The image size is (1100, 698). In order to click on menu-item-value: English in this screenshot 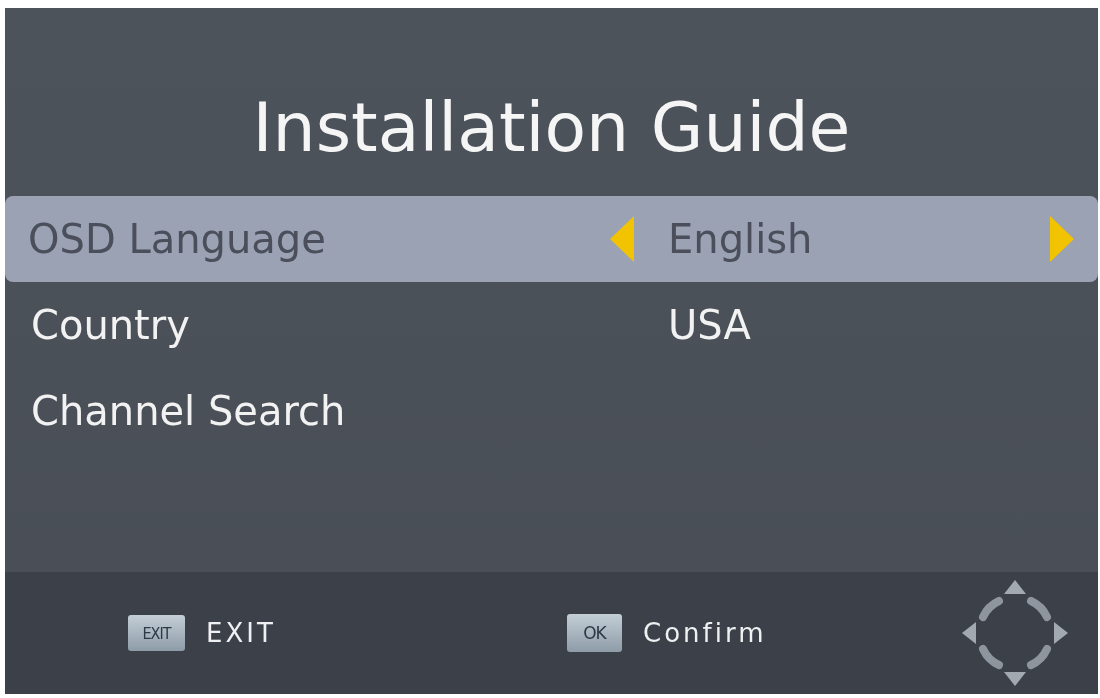, I will do `click(740, 239)`.